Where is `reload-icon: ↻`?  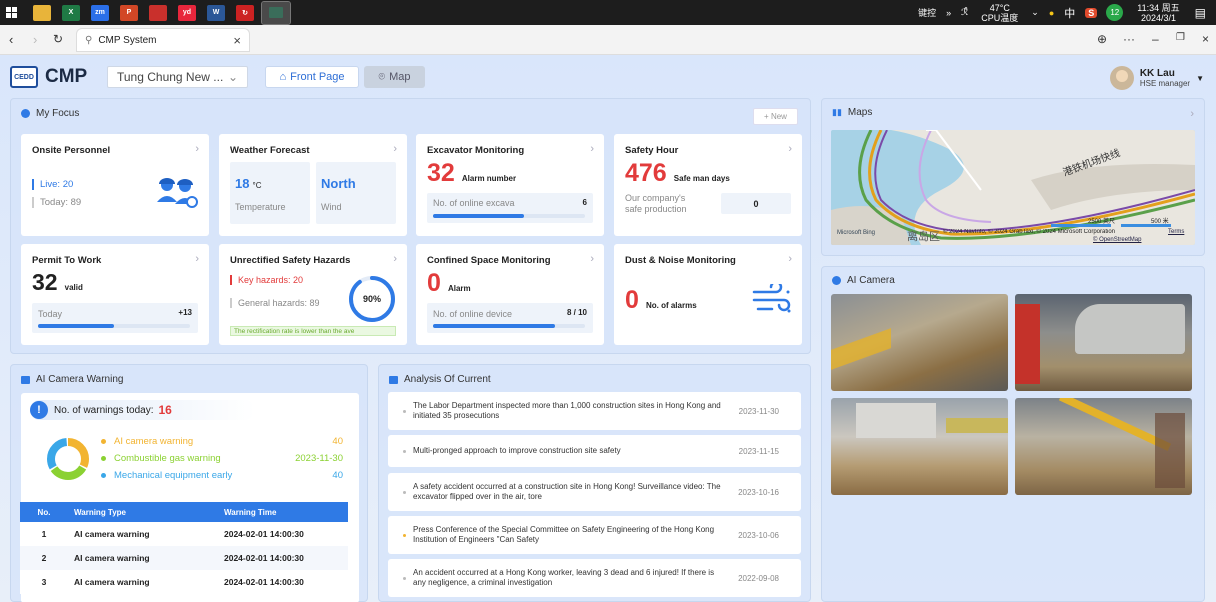
reload-icon: ↻ is located at coordinates (58, 39).